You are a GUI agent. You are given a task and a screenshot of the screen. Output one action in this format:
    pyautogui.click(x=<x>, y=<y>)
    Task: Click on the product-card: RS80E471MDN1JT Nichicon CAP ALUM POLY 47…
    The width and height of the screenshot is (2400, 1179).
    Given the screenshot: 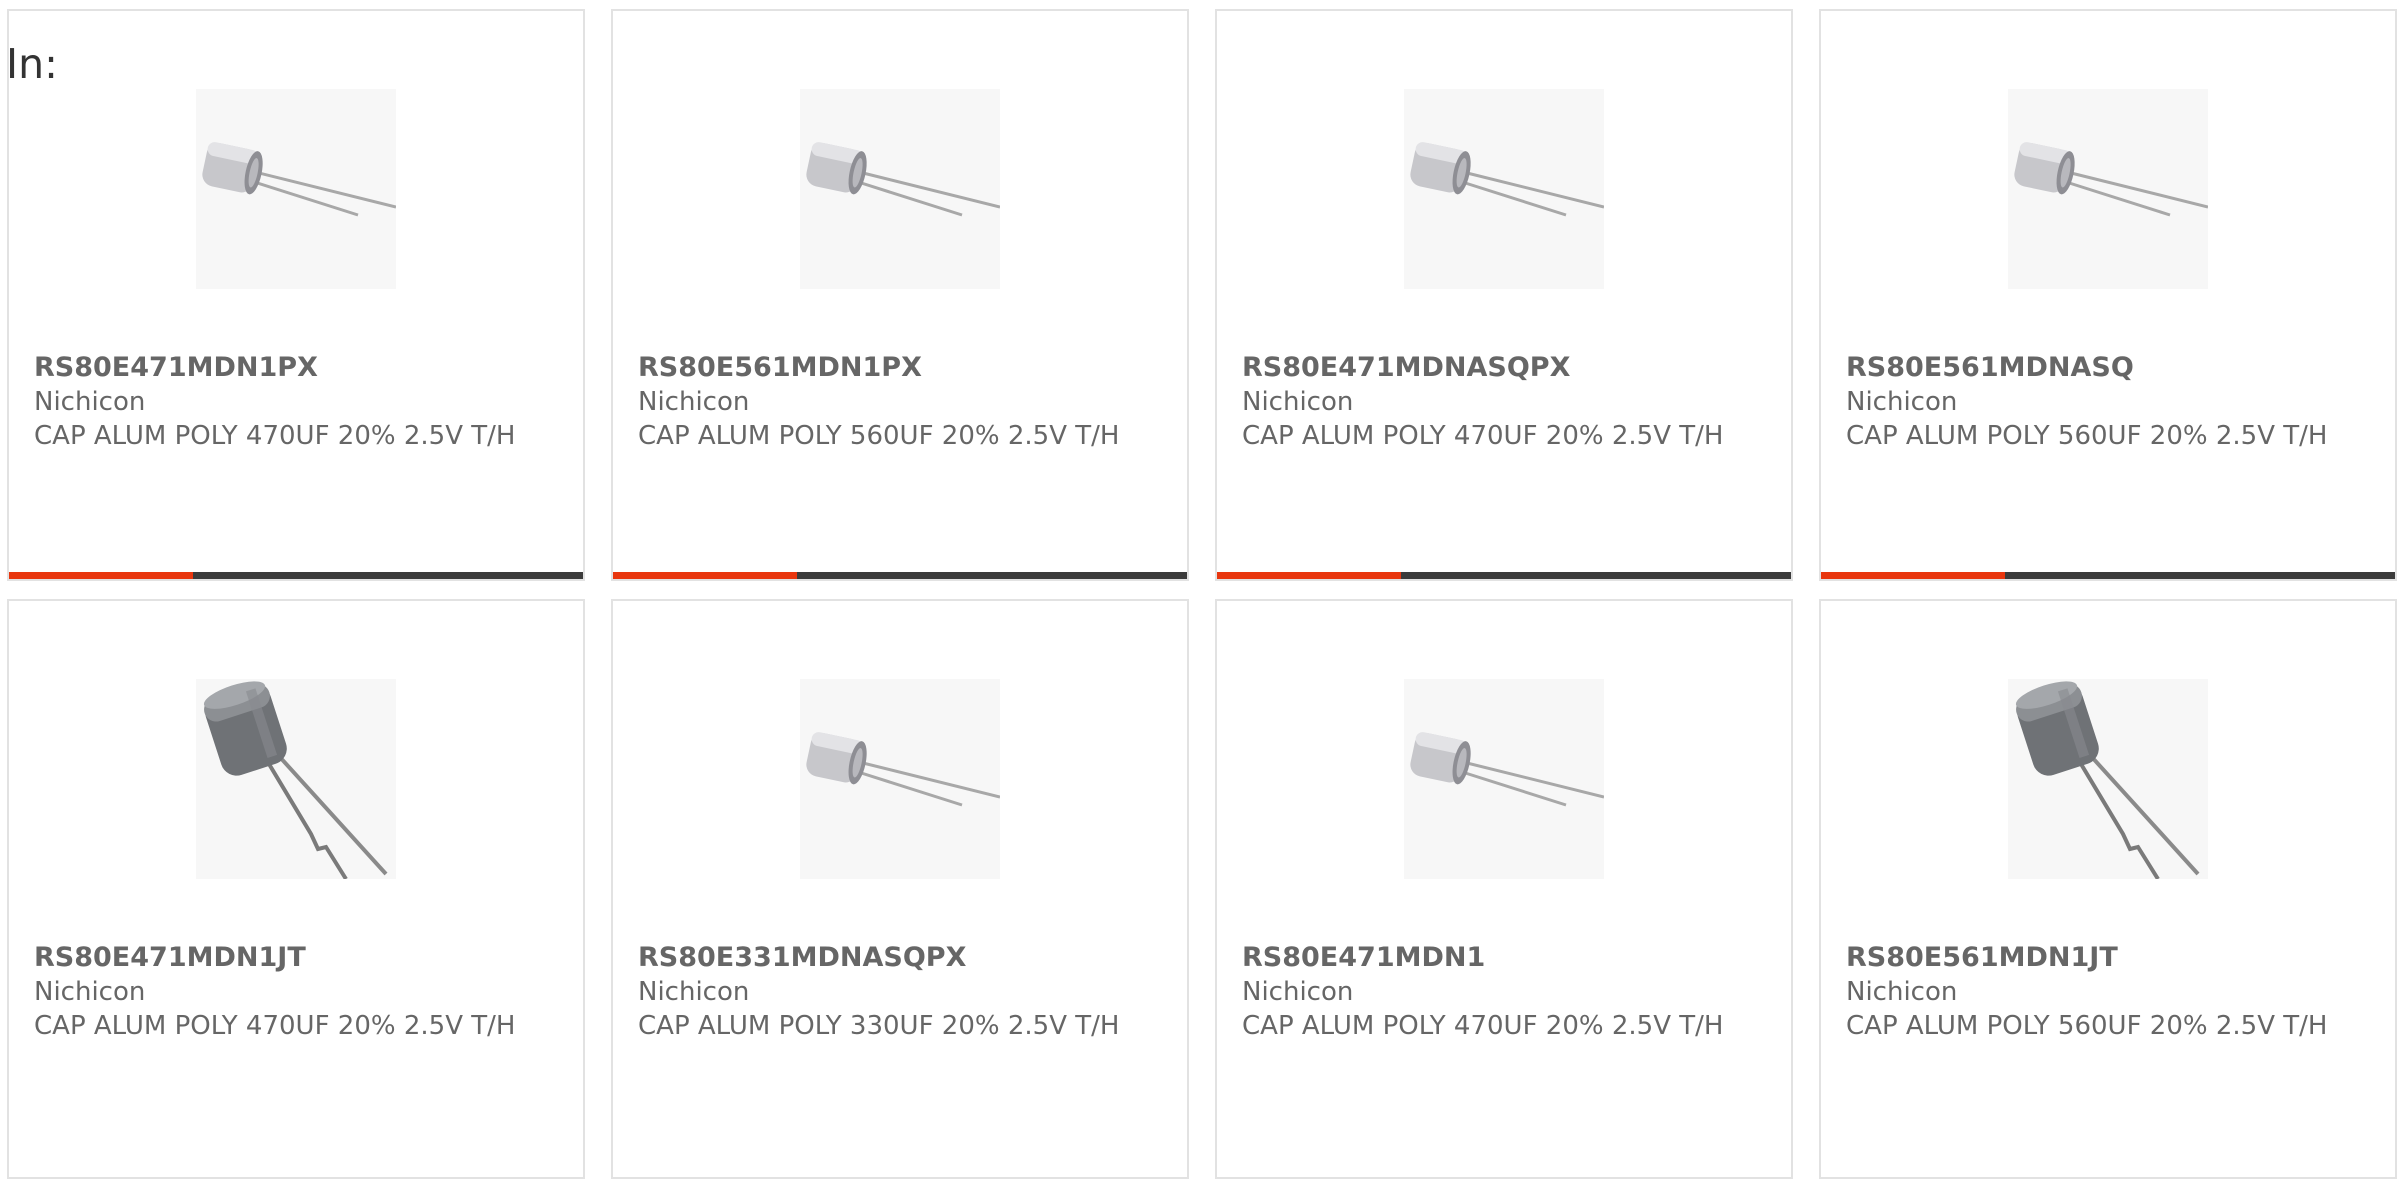 What is the action you would take?
    pyautogui.click(x=296, y=889)
    